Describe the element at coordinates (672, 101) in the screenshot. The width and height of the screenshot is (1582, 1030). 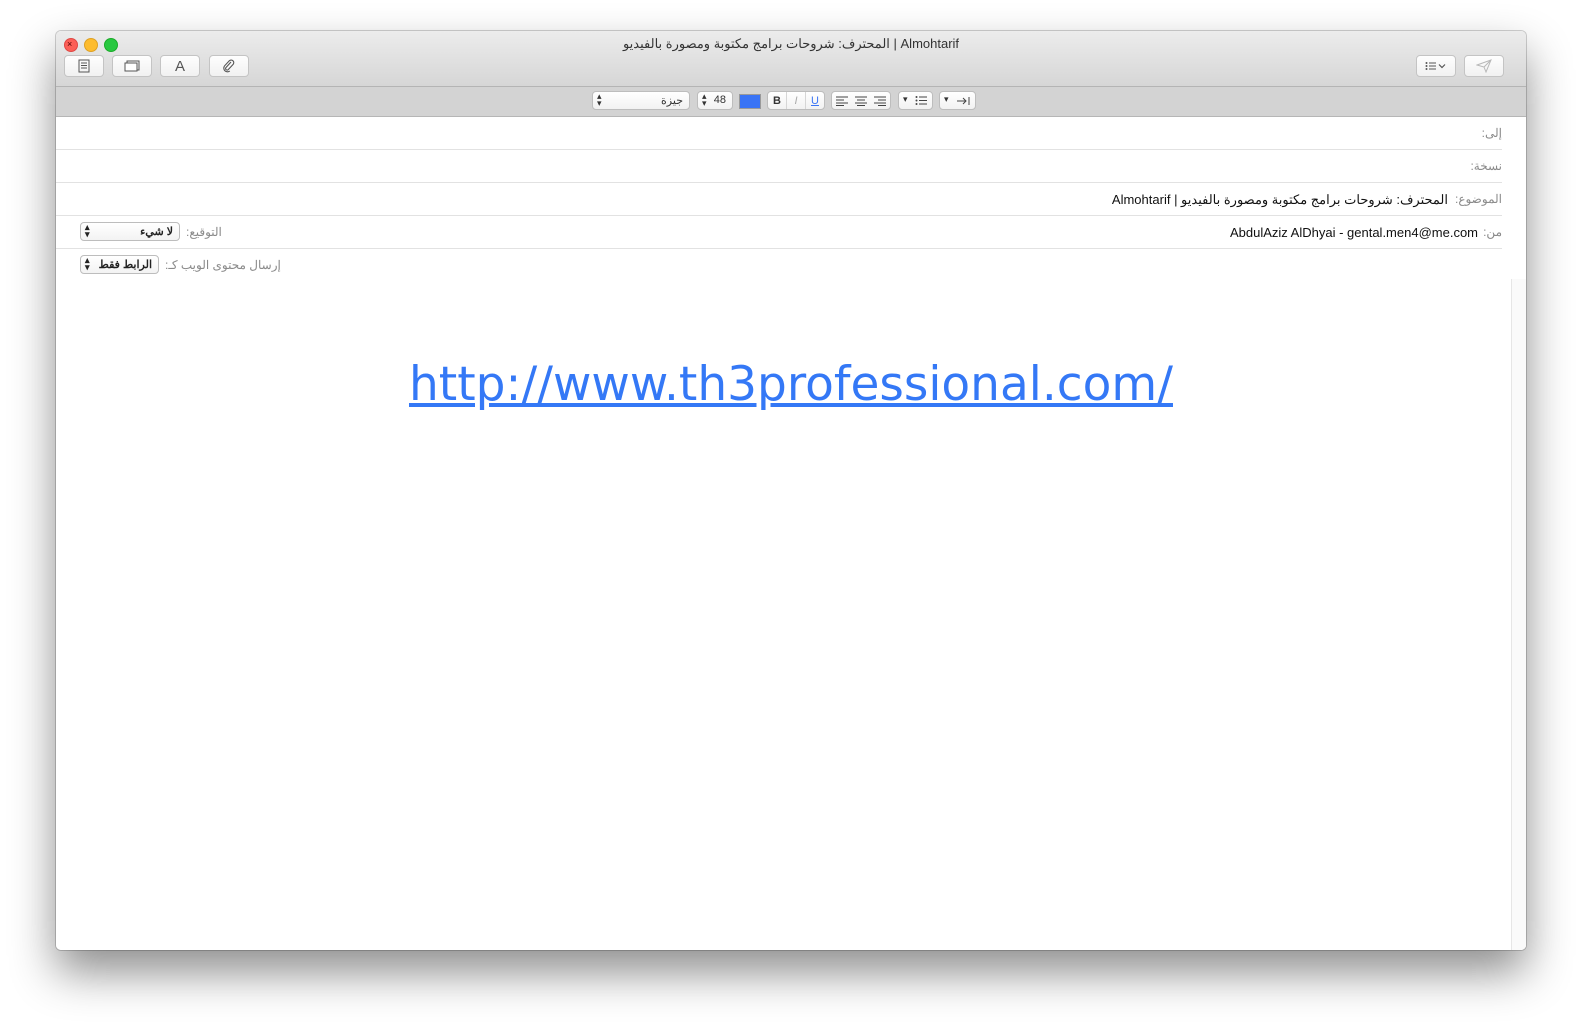
I see `font-family-value: جيزة` at that location.